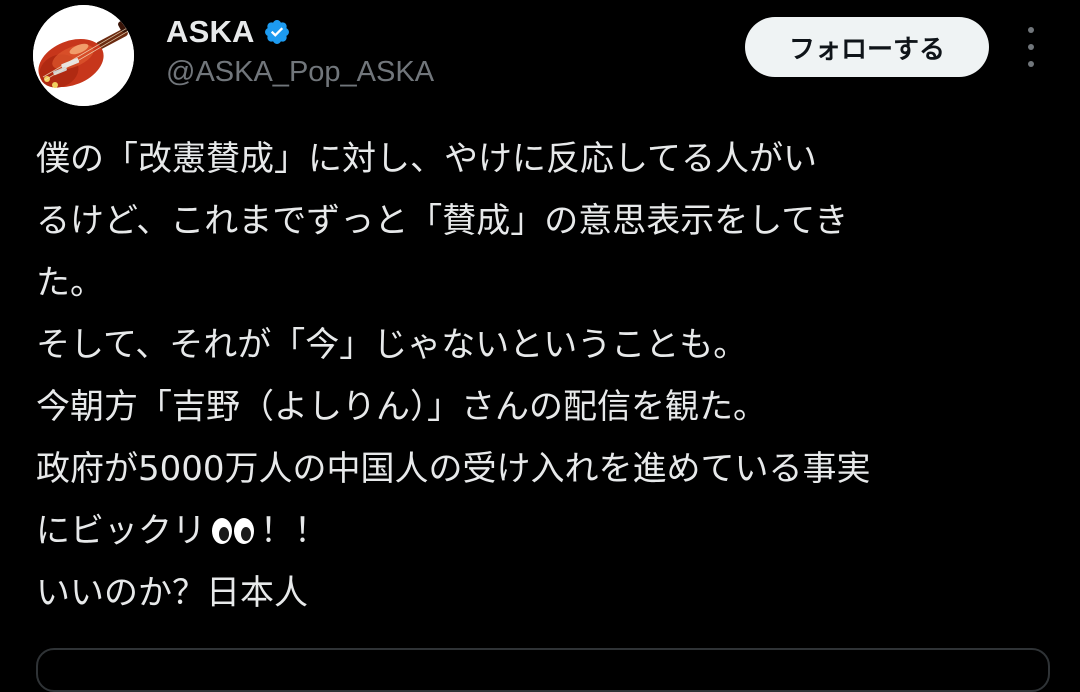 This screenshot has height=692, width=1080. I want to click on tweet-line-with-emoji: にビックリ ！！, so click(546, 531).